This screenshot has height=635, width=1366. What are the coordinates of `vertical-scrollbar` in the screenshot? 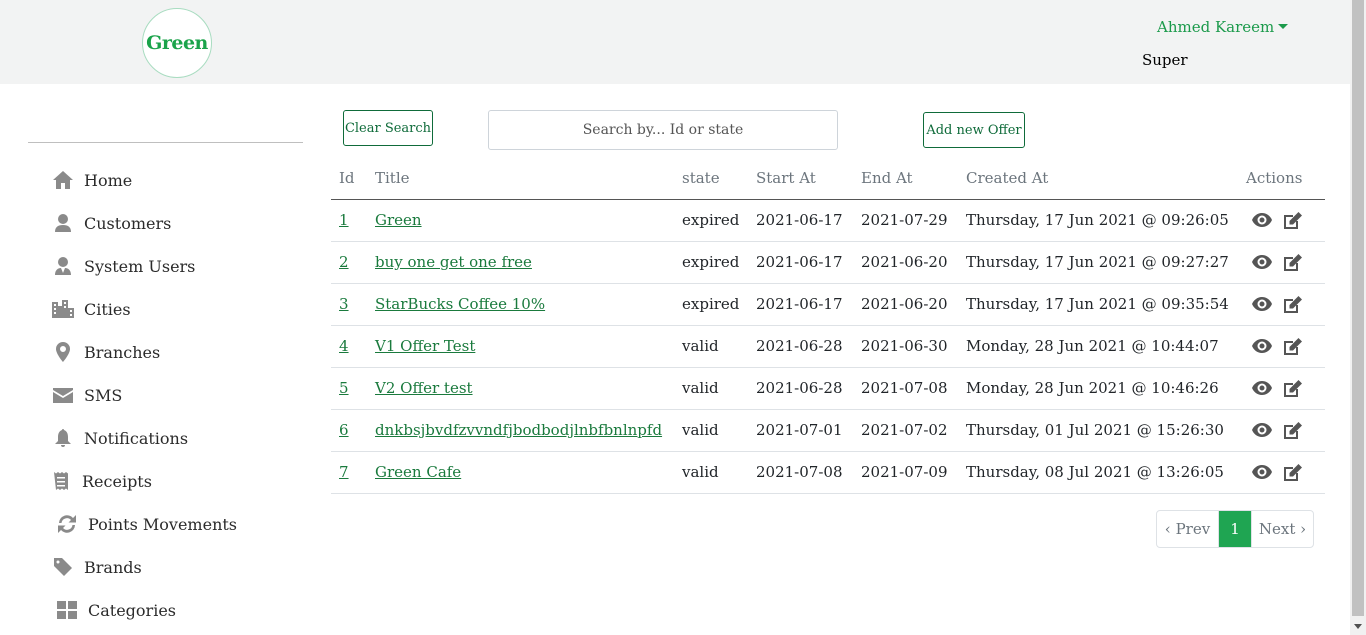 It's located at (1358, 317).